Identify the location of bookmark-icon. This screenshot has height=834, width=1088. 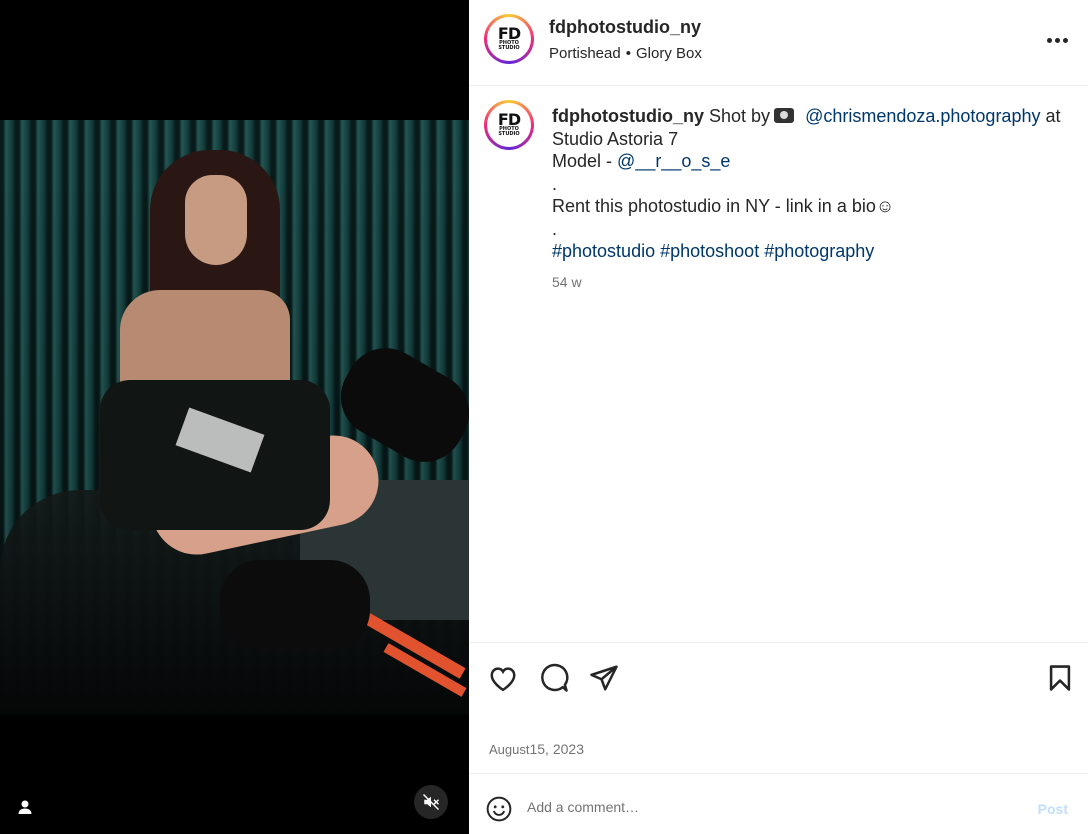
(1060, 678).